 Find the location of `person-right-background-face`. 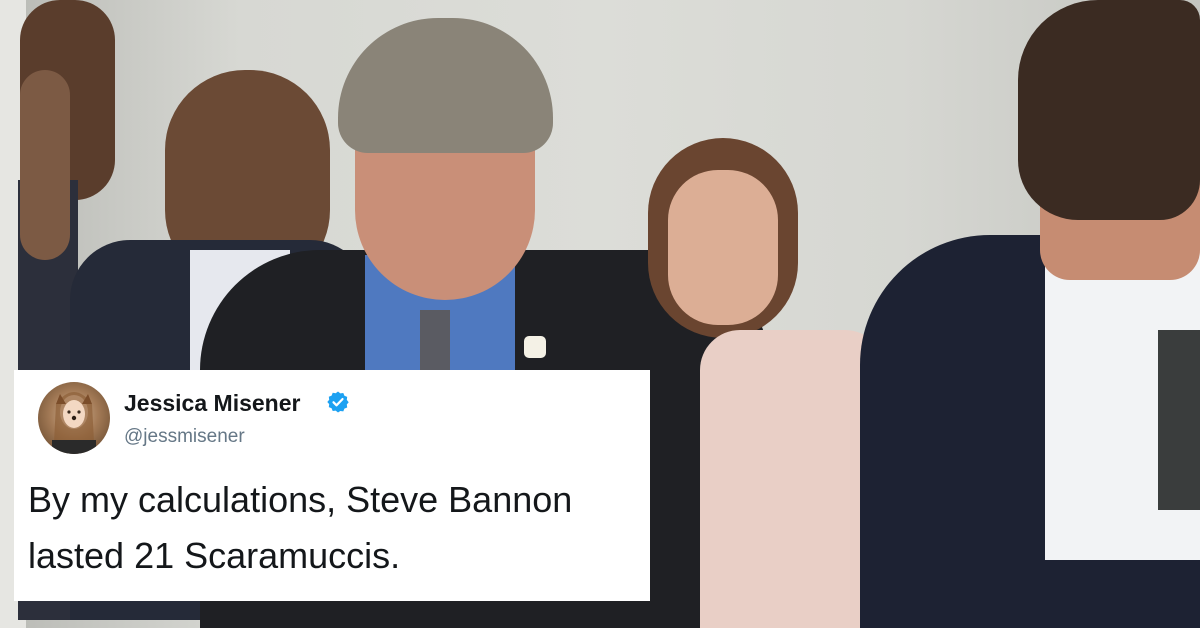

person-right-background-face is located at coordinates (723, 247).